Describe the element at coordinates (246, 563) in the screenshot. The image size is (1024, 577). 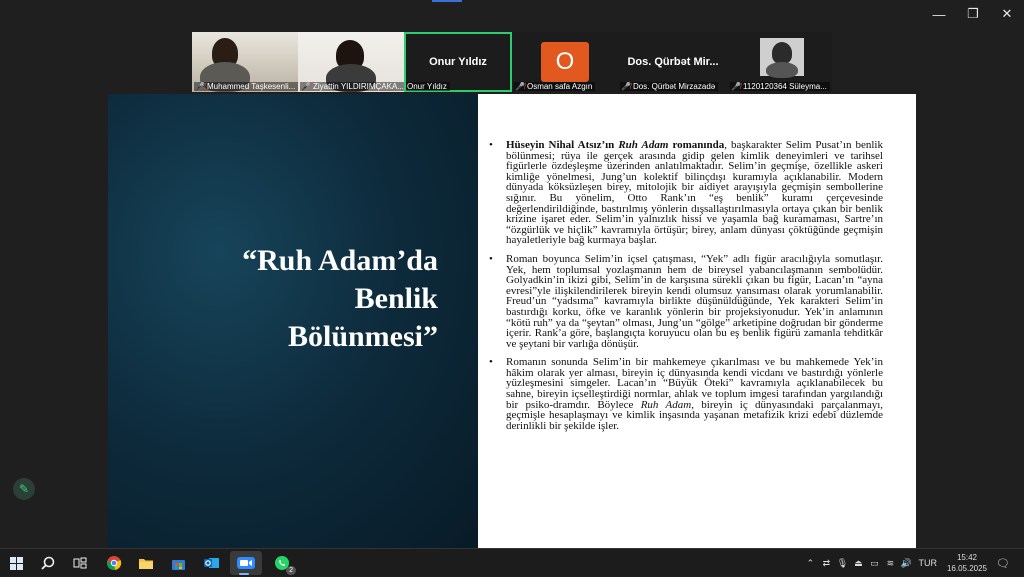
I see `zoom-app-icon` at that location.